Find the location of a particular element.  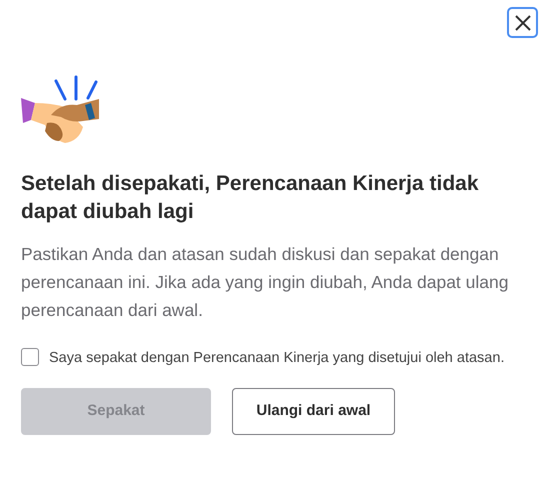

restart-button: Ulangi dari awal is located at coordinates (313, 411).